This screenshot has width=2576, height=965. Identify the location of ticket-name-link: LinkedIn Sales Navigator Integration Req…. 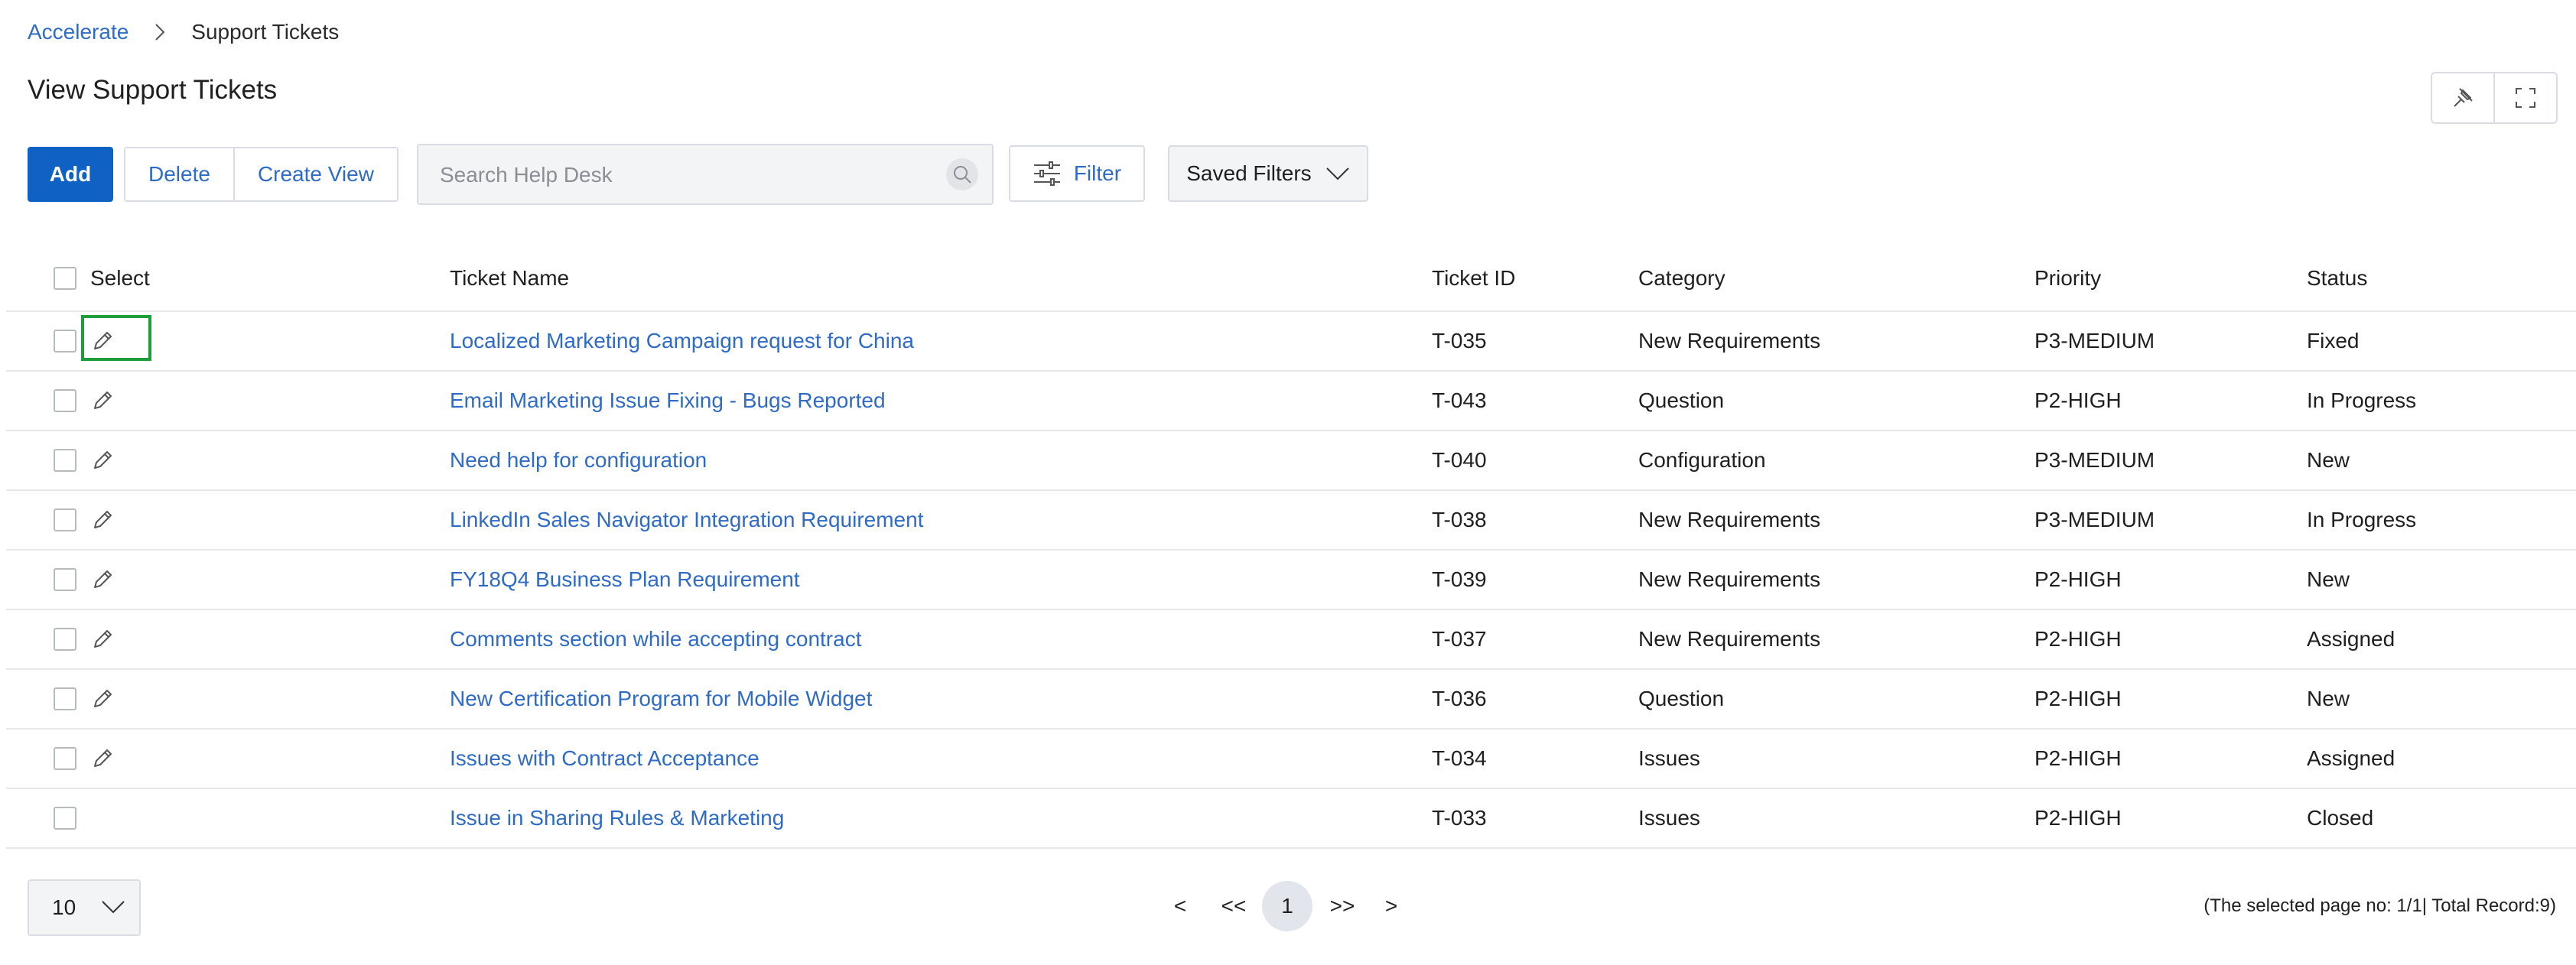
(686, 520).